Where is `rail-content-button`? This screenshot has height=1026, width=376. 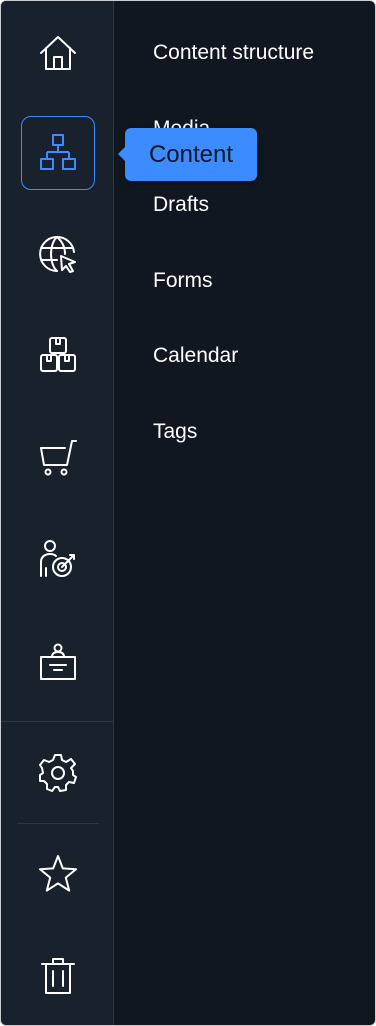 rail-content-button is located at coordinates (58, 153).